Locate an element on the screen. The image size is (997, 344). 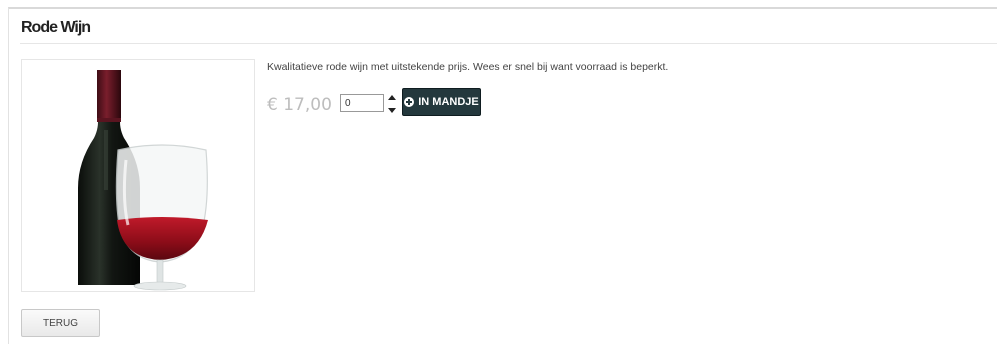
product-price: € 17,00 is located at coordinates (299, 105).